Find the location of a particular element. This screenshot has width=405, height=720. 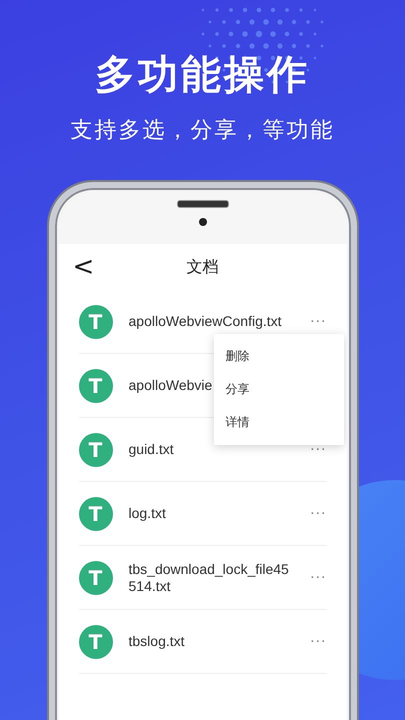

file-name: apolloWebviewConfig.txt is located at coordinates (205, 321).